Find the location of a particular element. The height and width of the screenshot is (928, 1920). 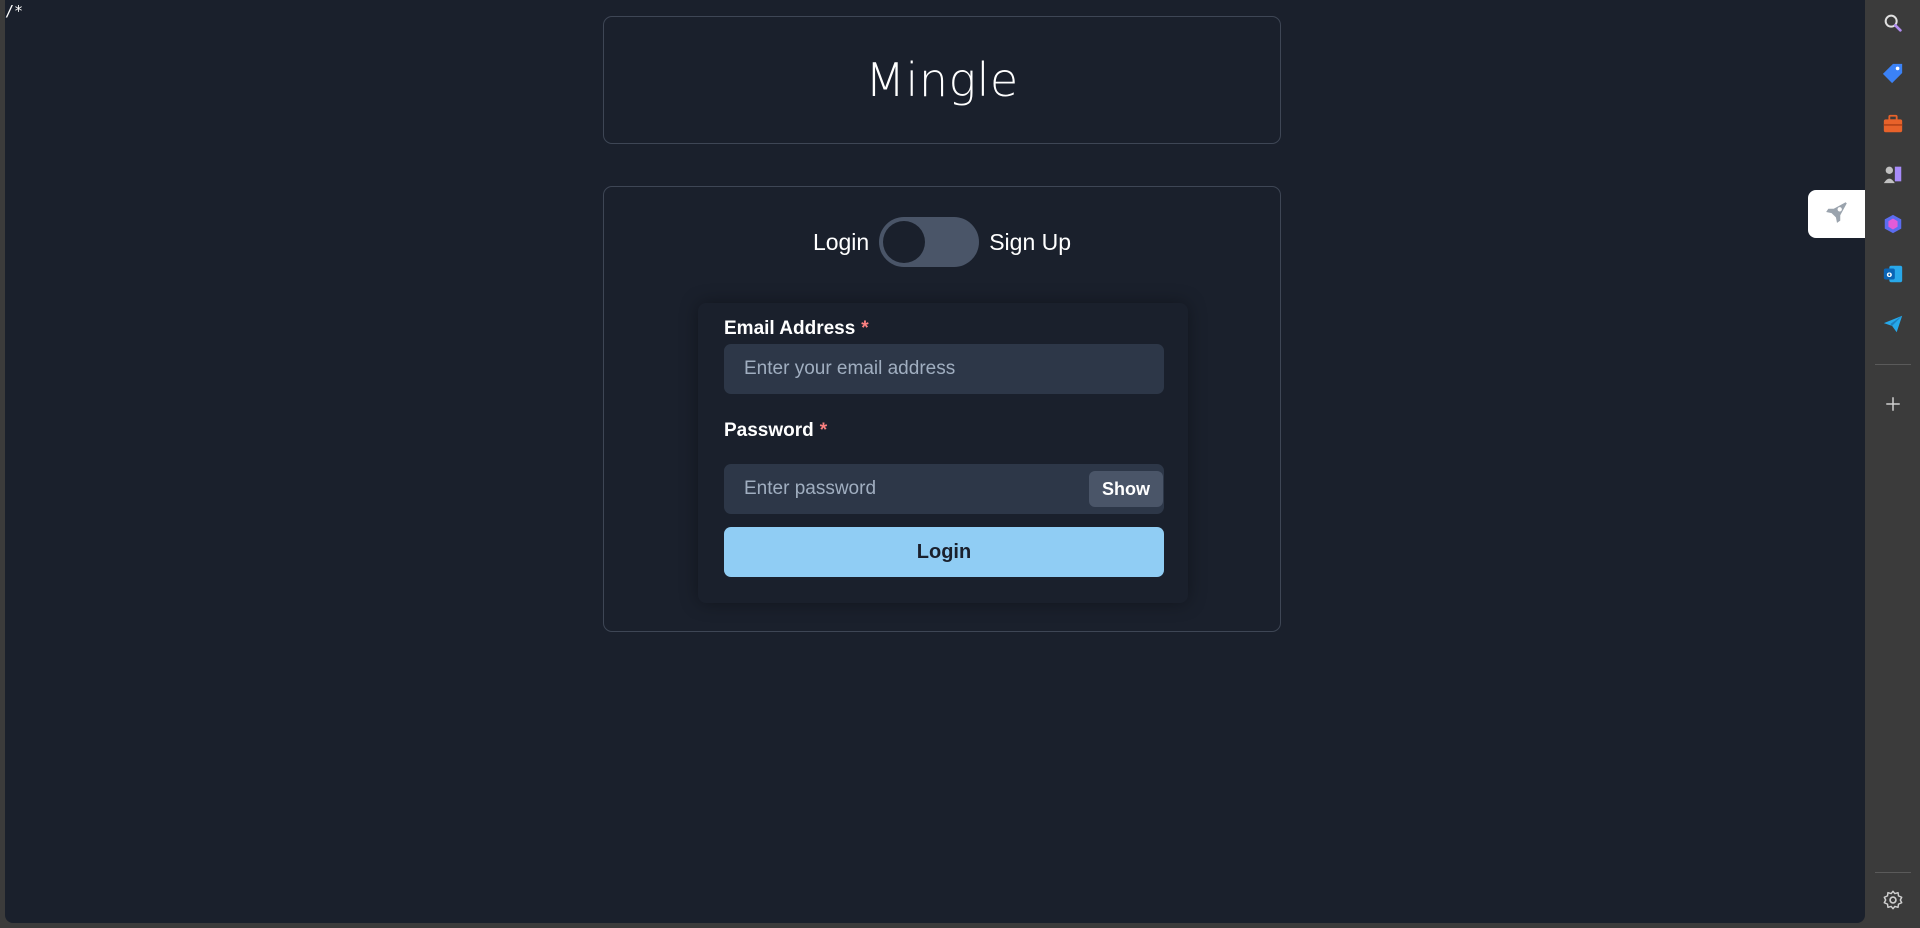

auth-mode-switch is located at coordinates (929, 242).